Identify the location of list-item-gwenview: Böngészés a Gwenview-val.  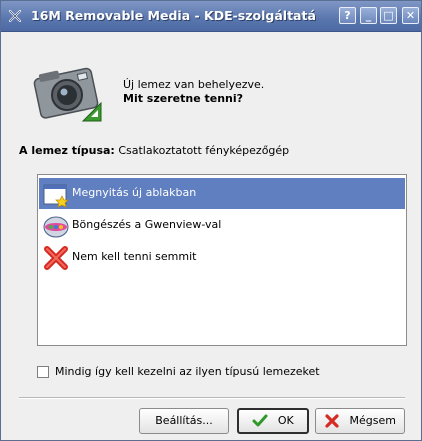
(222, 225).